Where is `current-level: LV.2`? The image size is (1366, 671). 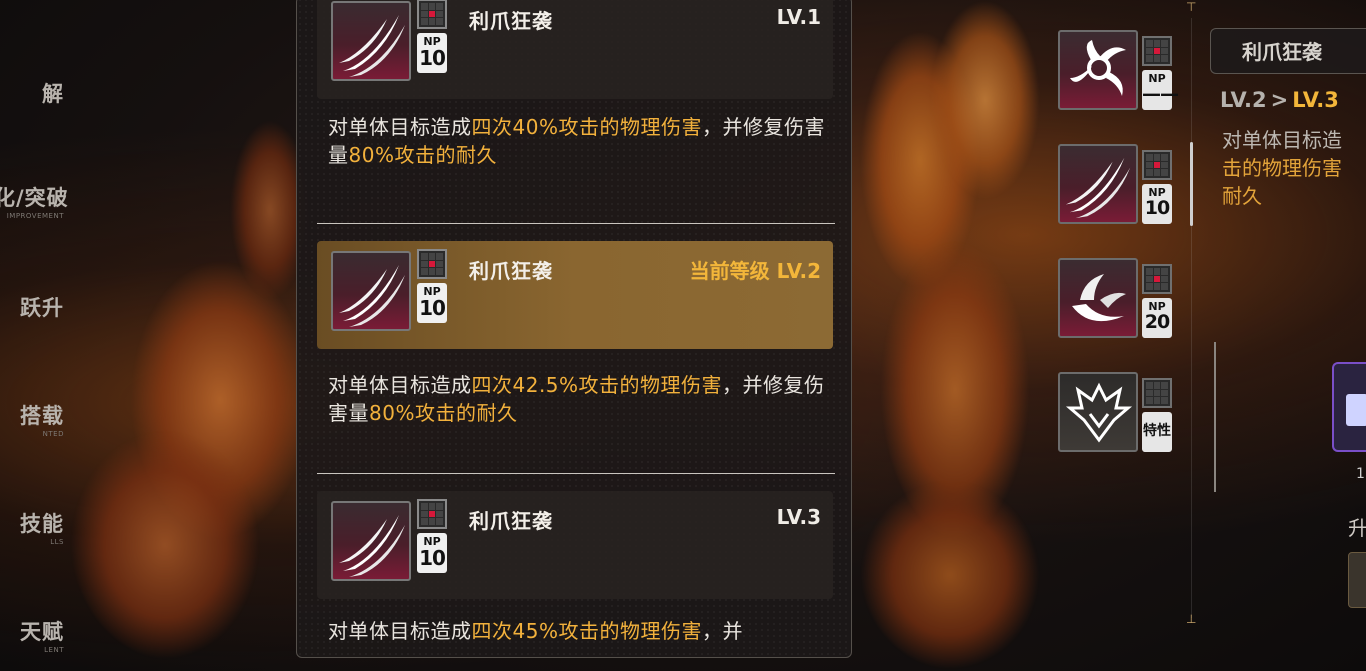
current-level: LV.2 is located at coordinates (1243, 100).